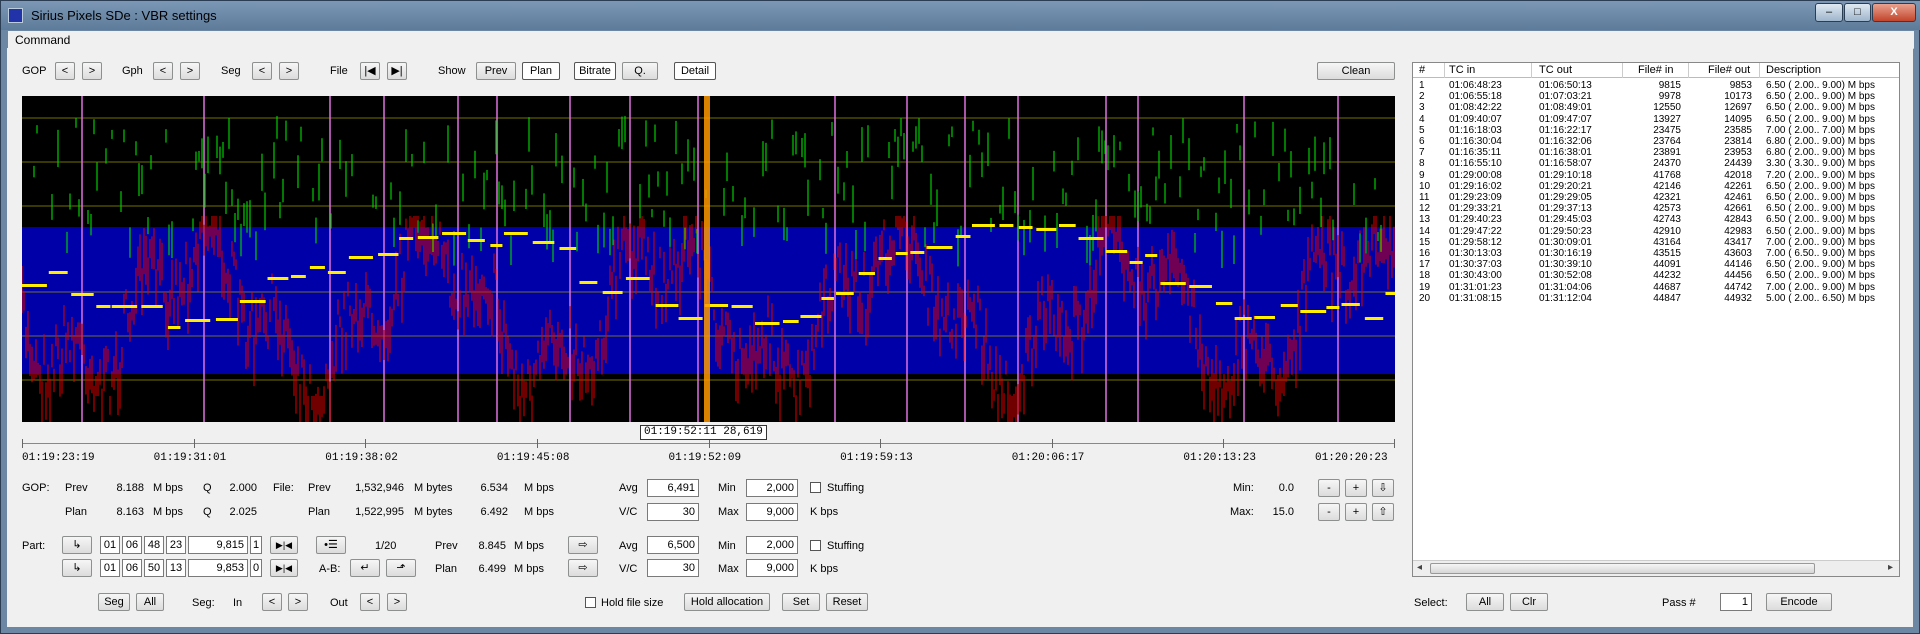 The height and width of the screenshot is (634, 1920). I want to click on out-prev-button: <, so click(370, 602).